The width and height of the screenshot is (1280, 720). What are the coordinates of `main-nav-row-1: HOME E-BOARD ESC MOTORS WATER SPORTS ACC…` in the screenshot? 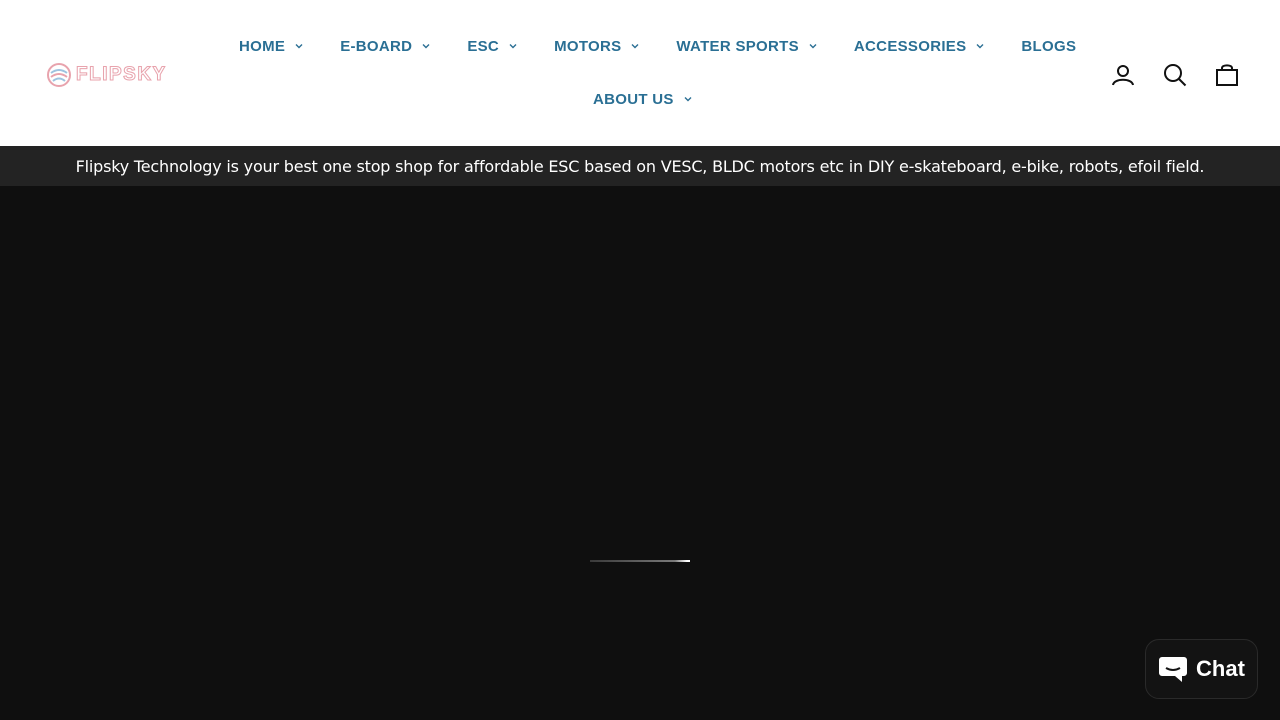 It's located at (657, 46).